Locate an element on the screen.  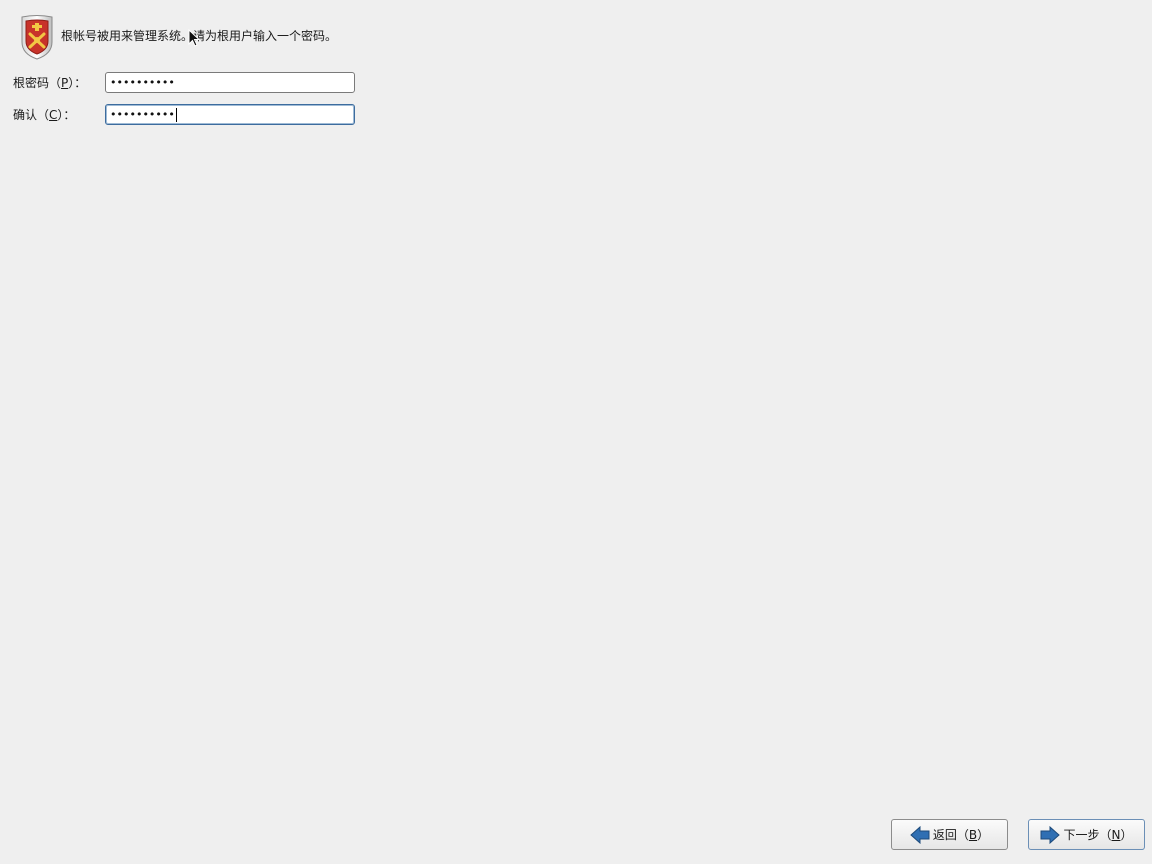
next-button-label: 下一步（N） is located at coordinates (1098, 835).